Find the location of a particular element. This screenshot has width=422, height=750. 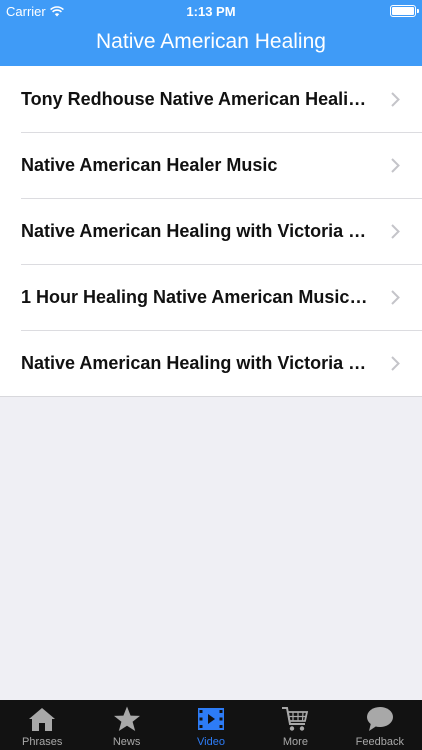

tab-more: More is located at coordinates (295, 725).